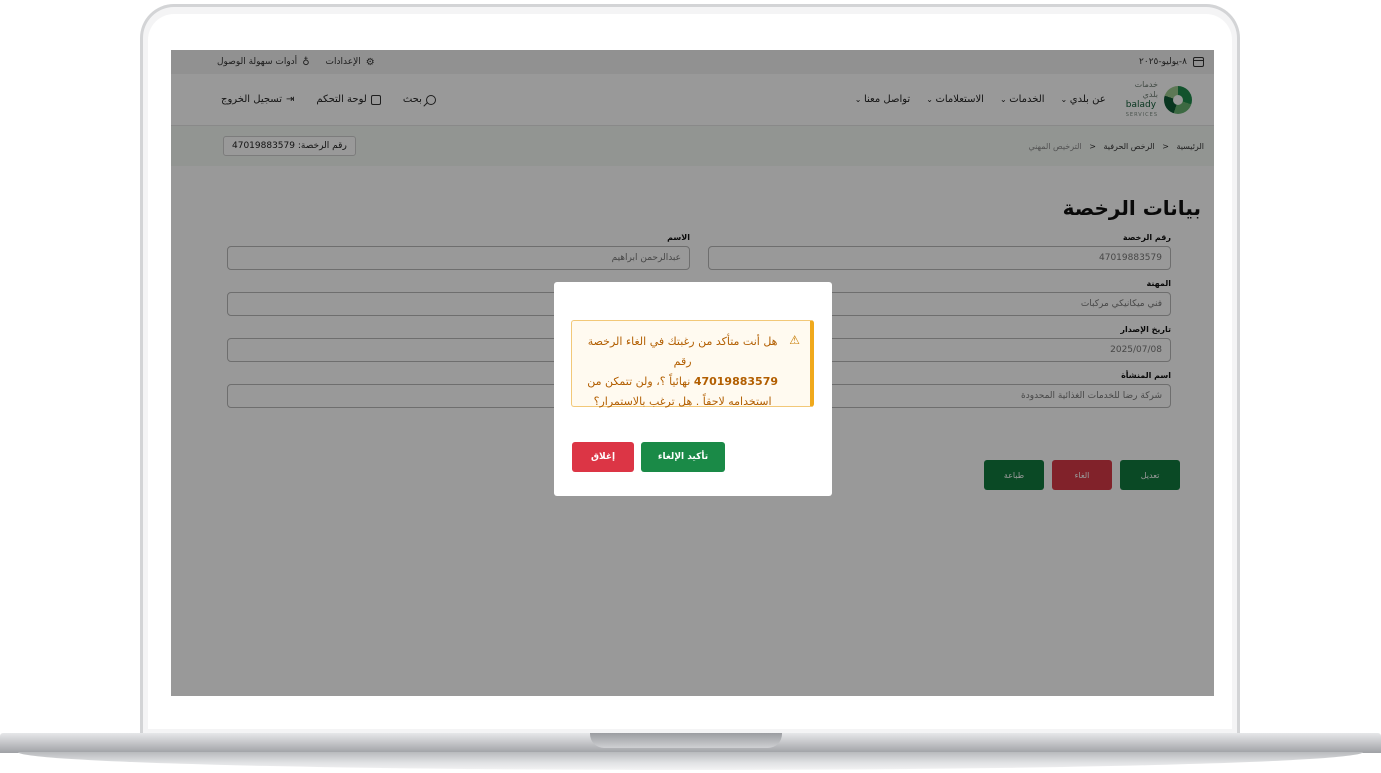  What do you see at coordinates (639, 381) in the screenshot?
I see `warning-line-2-rest: نهائياً ؟، ولن تتمكن من` at bounding box center [639, 381].